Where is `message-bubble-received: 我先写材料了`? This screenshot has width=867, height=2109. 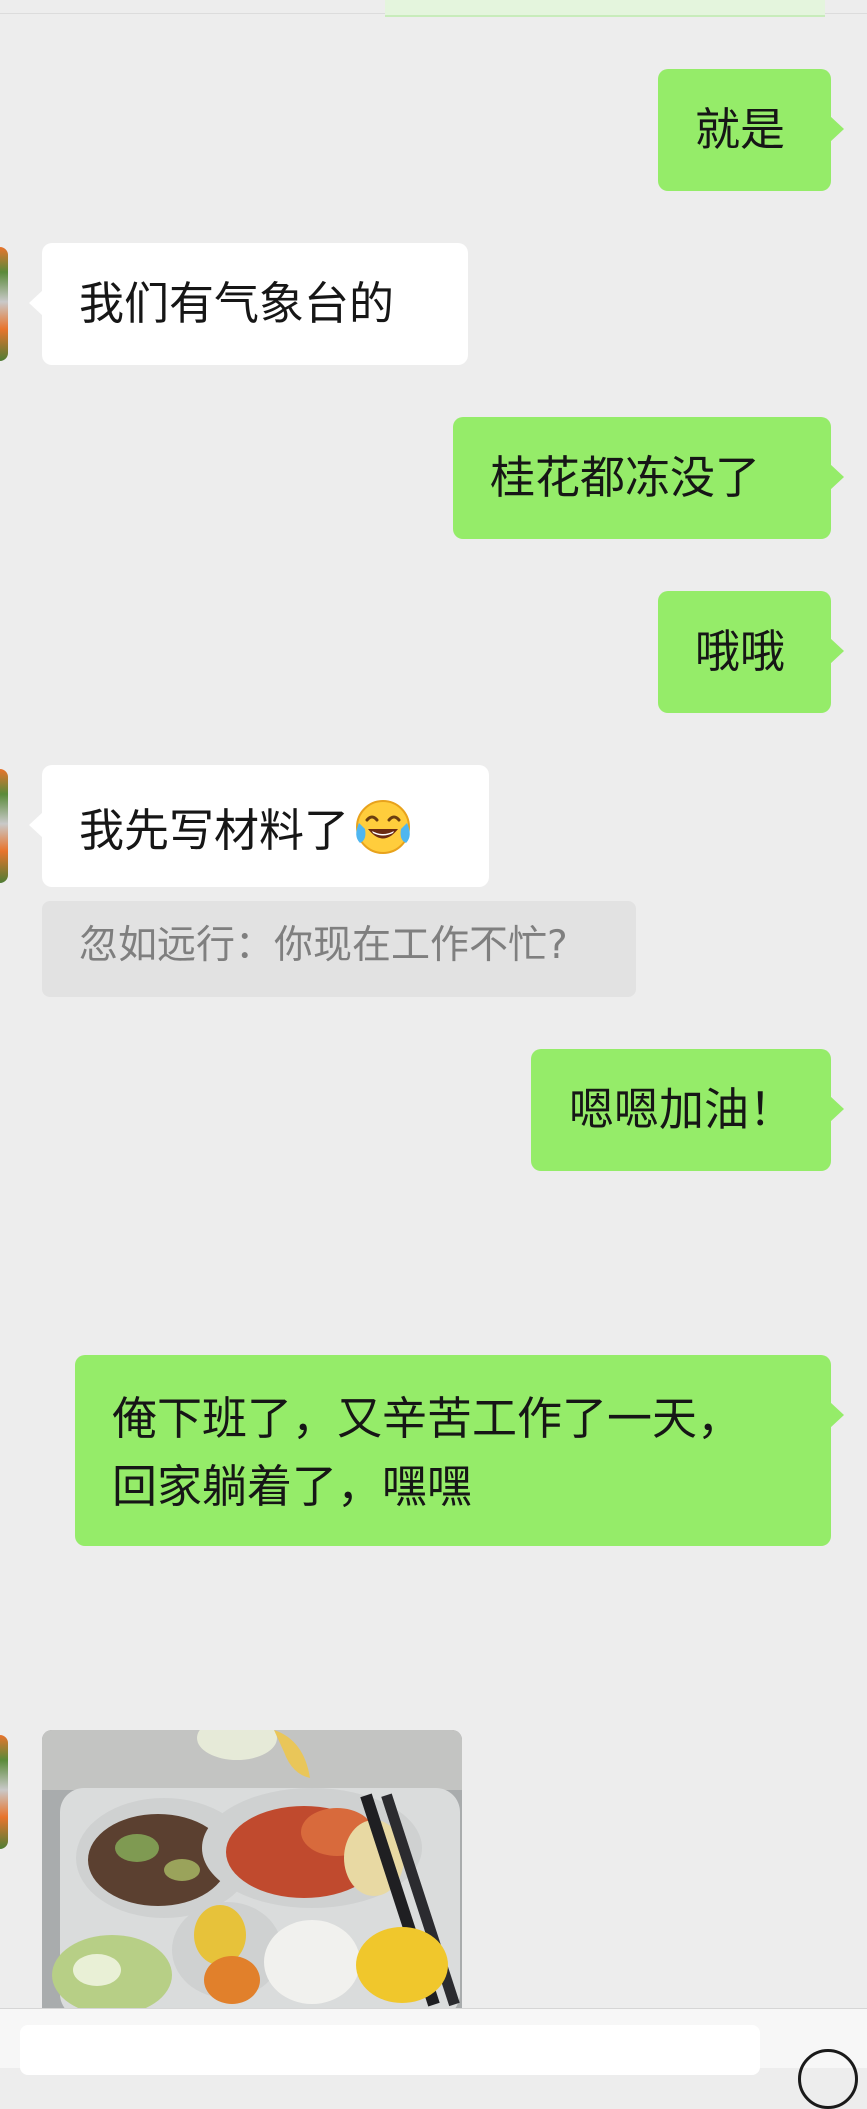 message-bubble-received: 我先写材料了 is located at coordinates (259, 826).